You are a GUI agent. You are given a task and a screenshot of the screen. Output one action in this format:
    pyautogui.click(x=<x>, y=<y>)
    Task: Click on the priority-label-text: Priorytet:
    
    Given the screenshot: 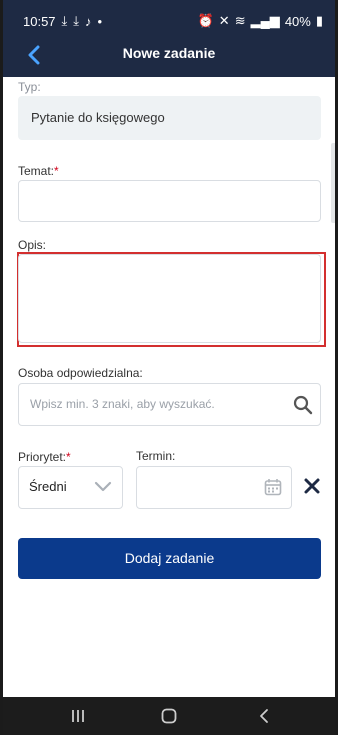 What is the action you would take?
    pyautogui.click(x=42, y=457)
    